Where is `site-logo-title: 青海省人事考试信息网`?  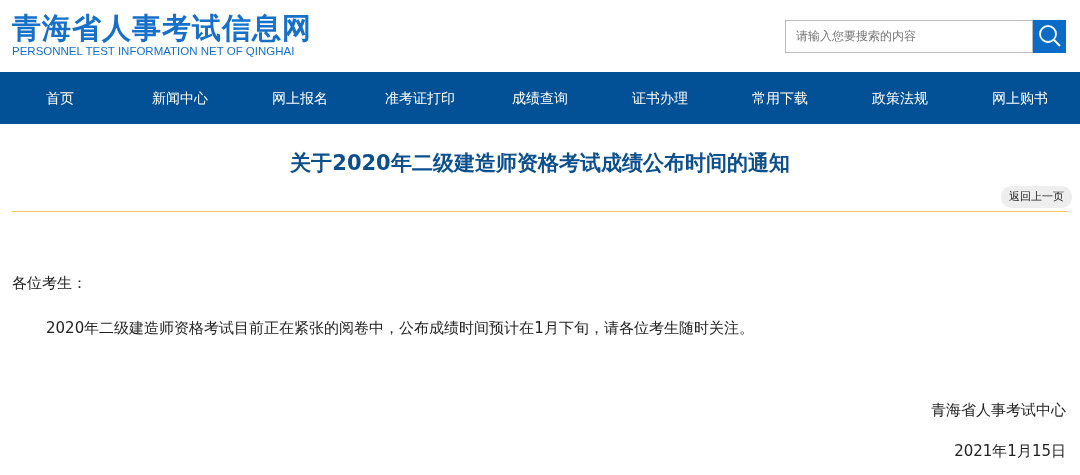
site-logo-title: 青海省人事考试信息网 is located at coordinates (162, 28).